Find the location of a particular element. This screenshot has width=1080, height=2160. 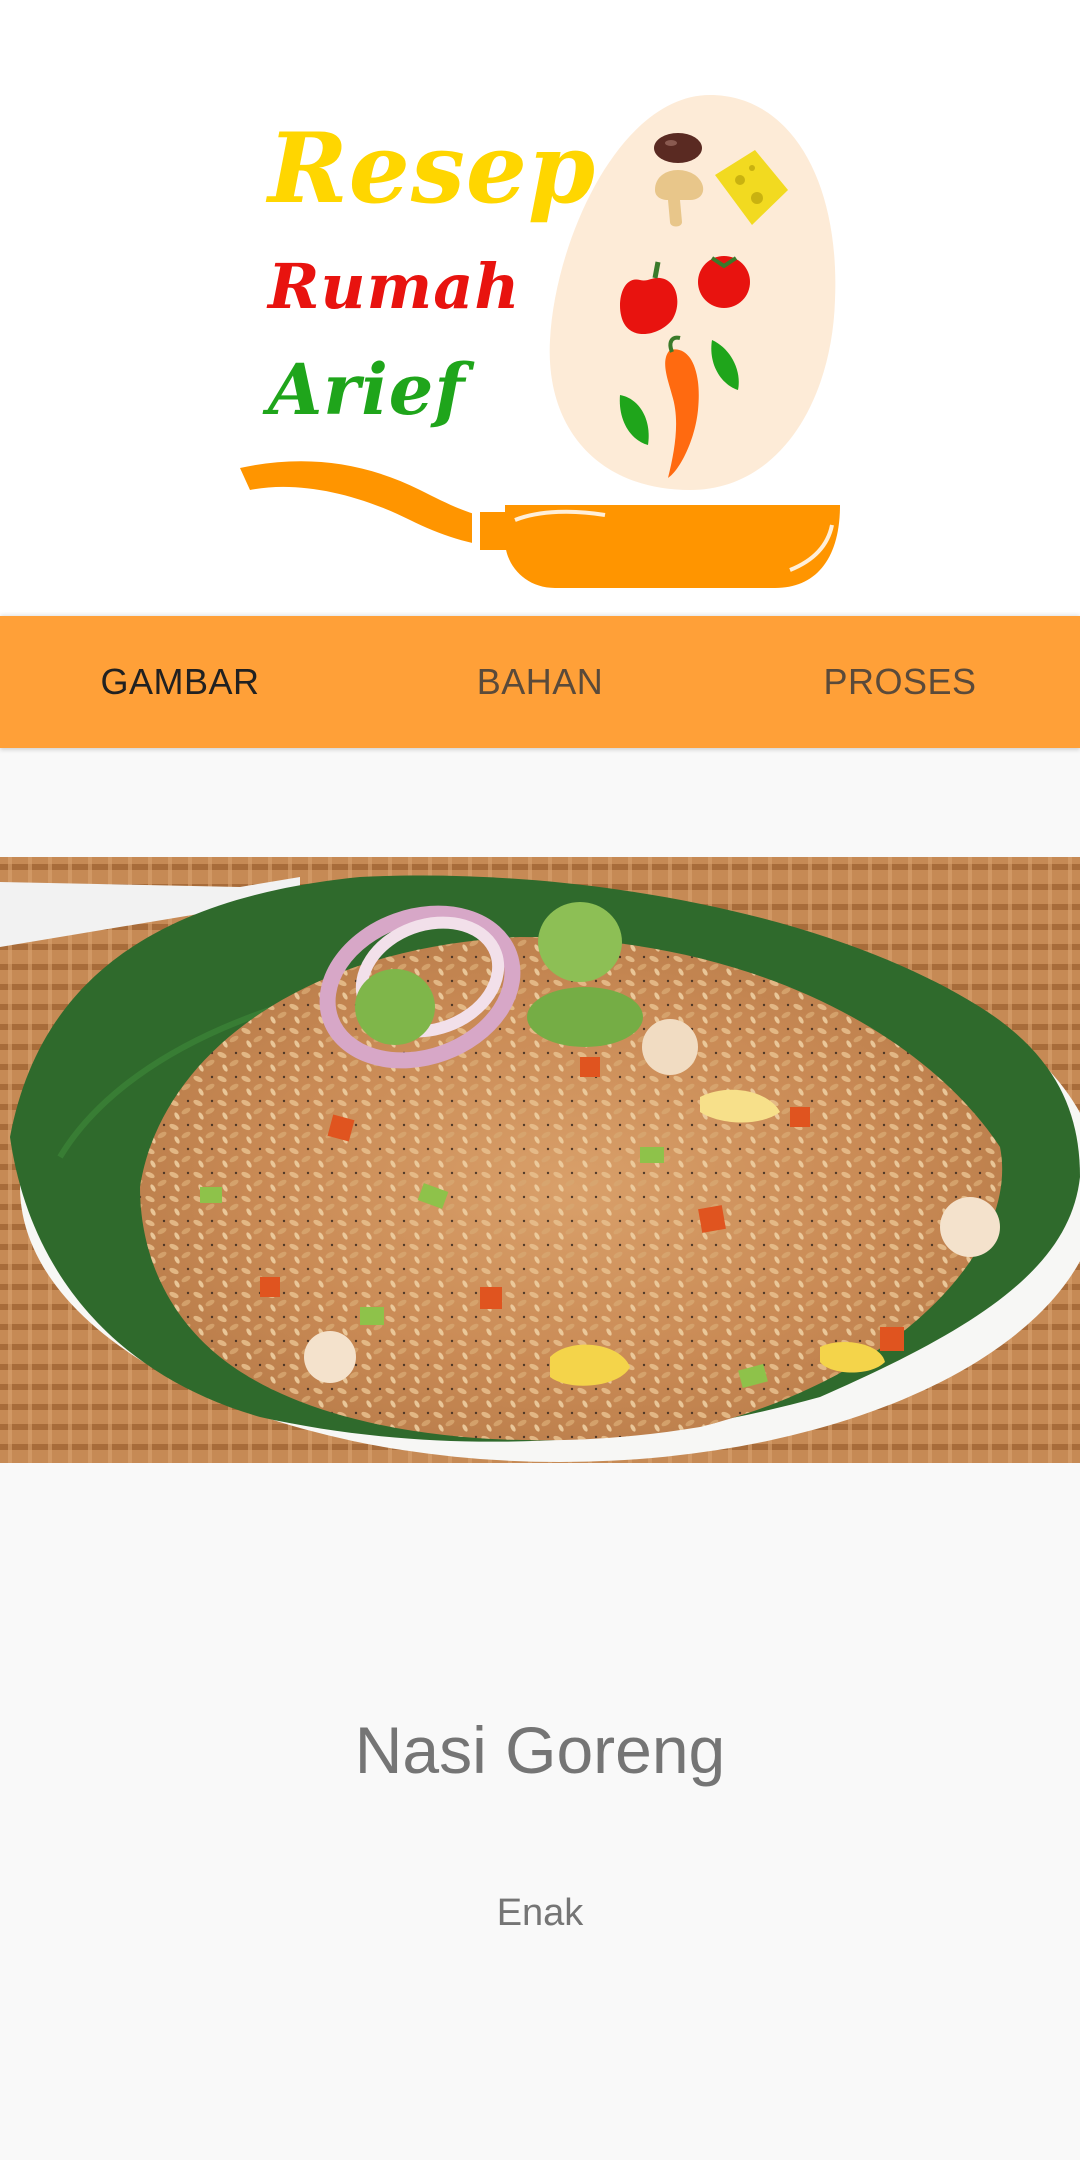

logo-text-rumah: Rumah is located at coordinates (394, 286).